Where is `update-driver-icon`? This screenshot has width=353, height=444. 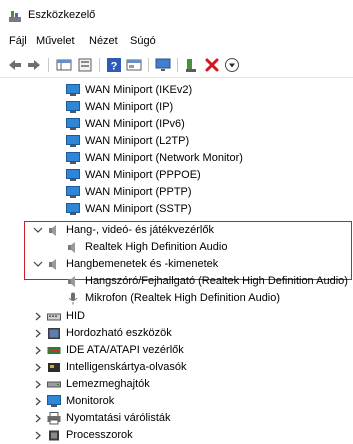
update-driver-icon is located at coordinates (192, 65).